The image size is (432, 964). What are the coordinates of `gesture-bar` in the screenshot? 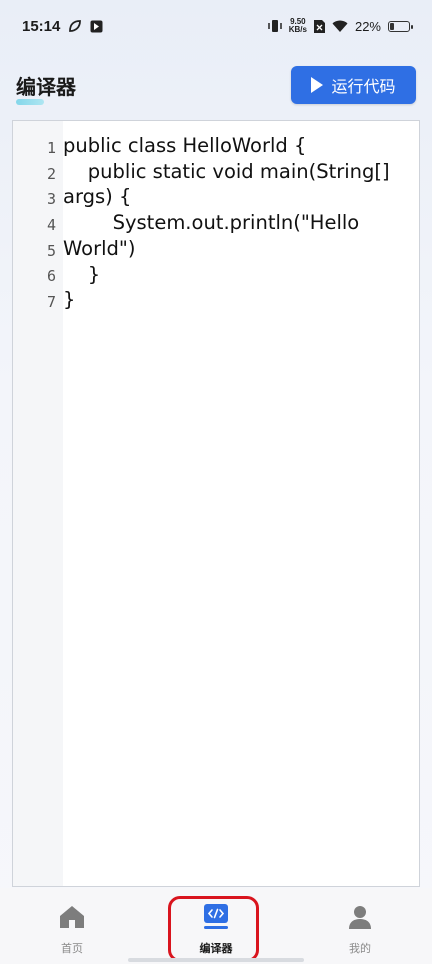 It's located at (216, 960).